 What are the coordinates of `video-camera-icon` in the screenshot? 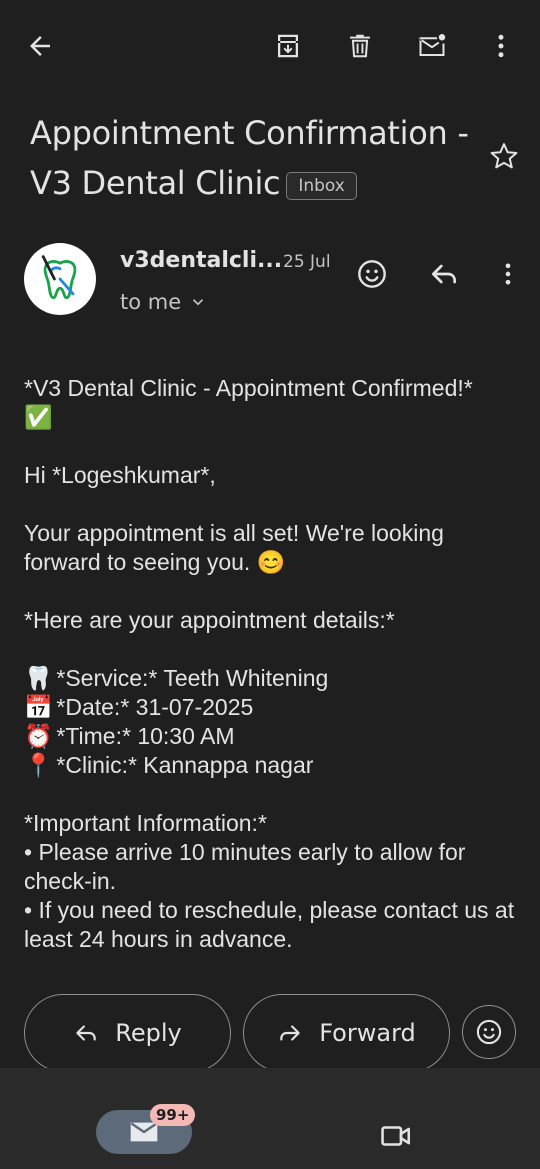 It's located at (396, 1136).